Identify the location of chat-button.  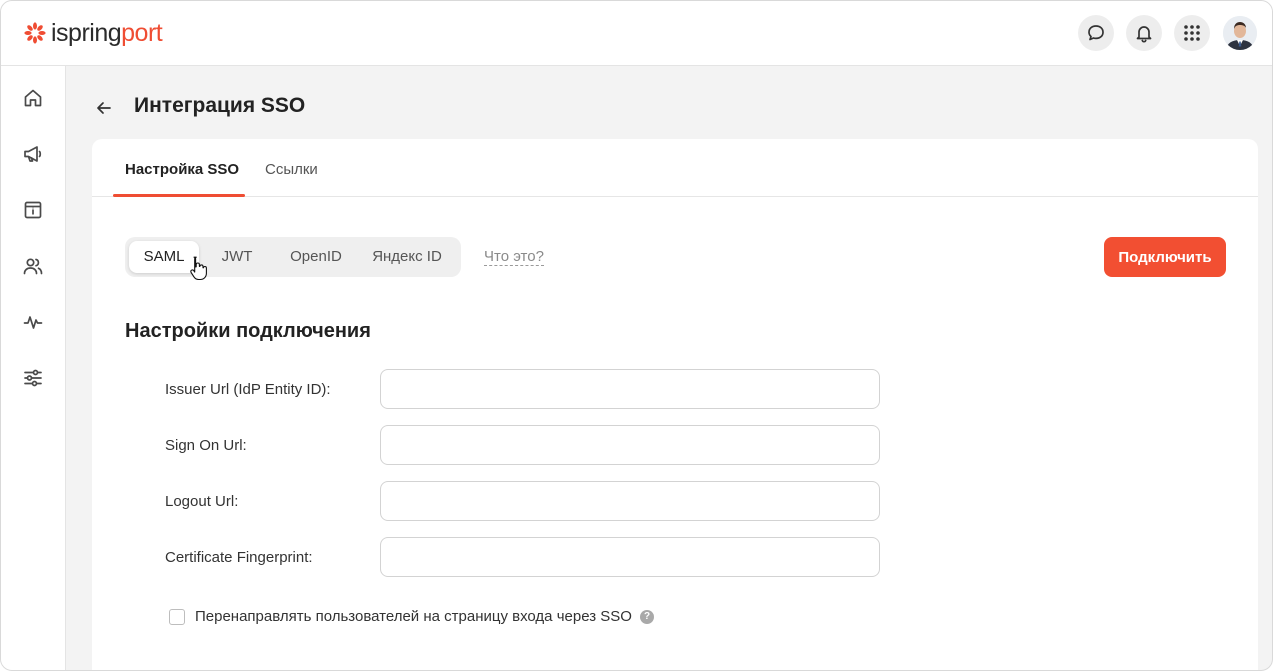
(1096, 33).